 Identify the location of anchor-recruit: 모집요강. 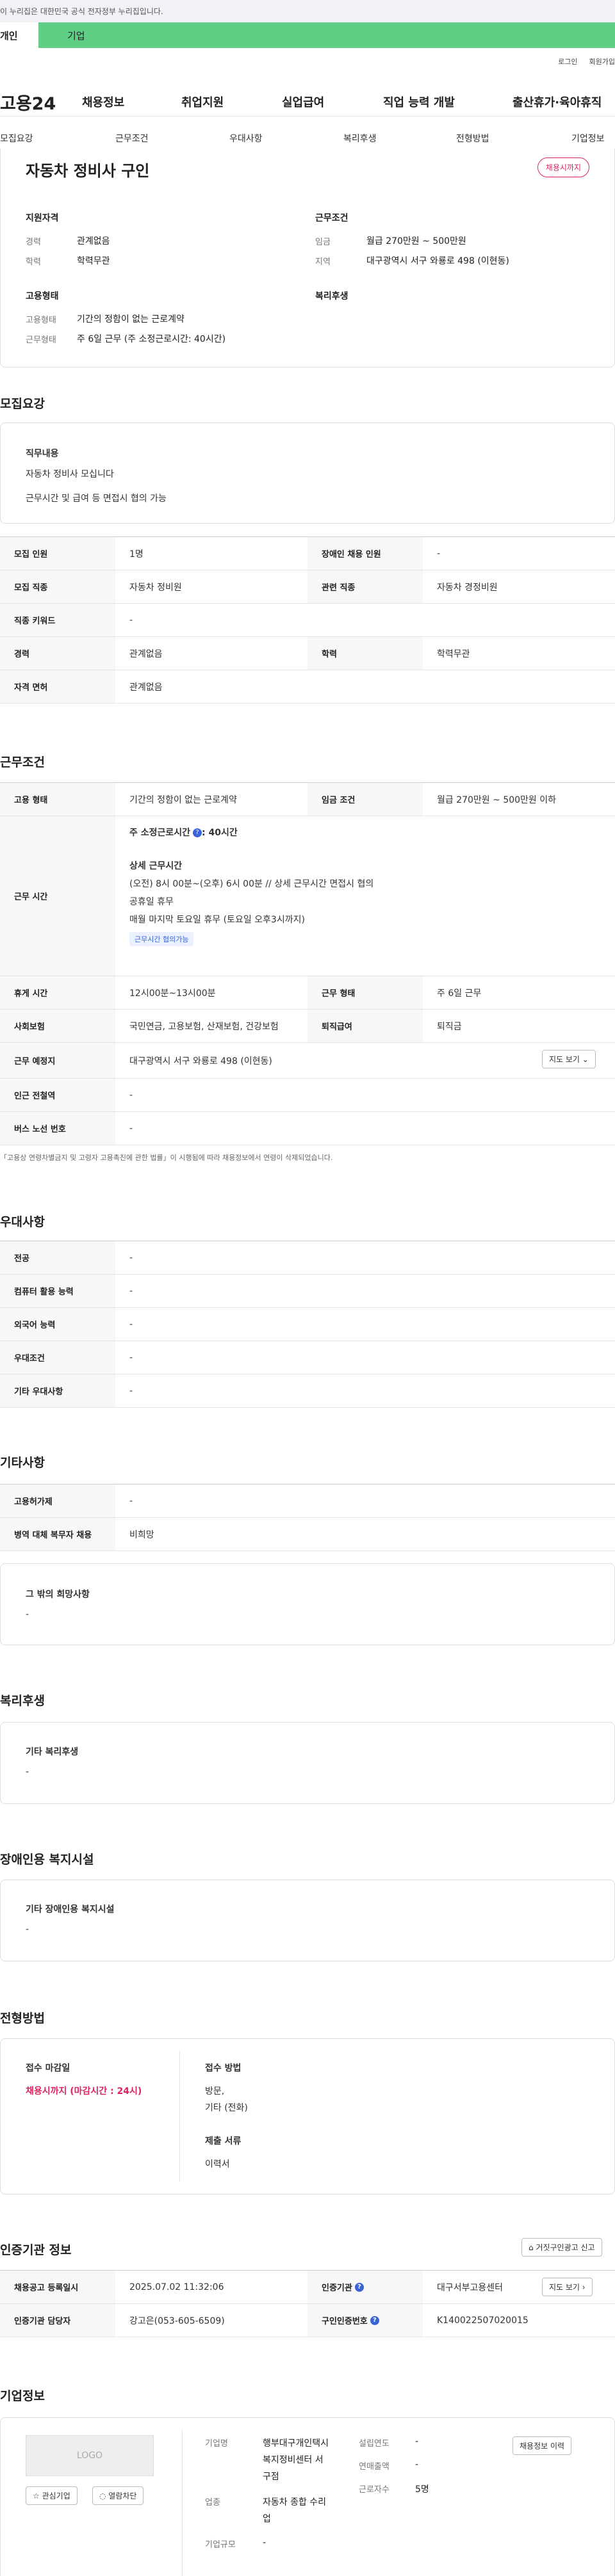
(16, 138).